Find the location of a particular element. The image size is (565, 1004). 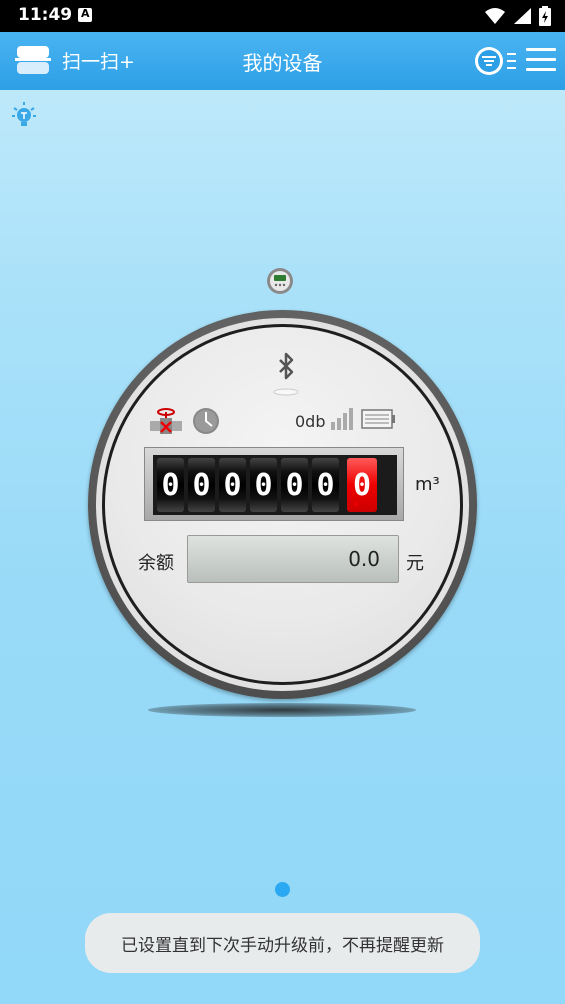

status-bar: 11:49 A is located at coordinates (282, 16).